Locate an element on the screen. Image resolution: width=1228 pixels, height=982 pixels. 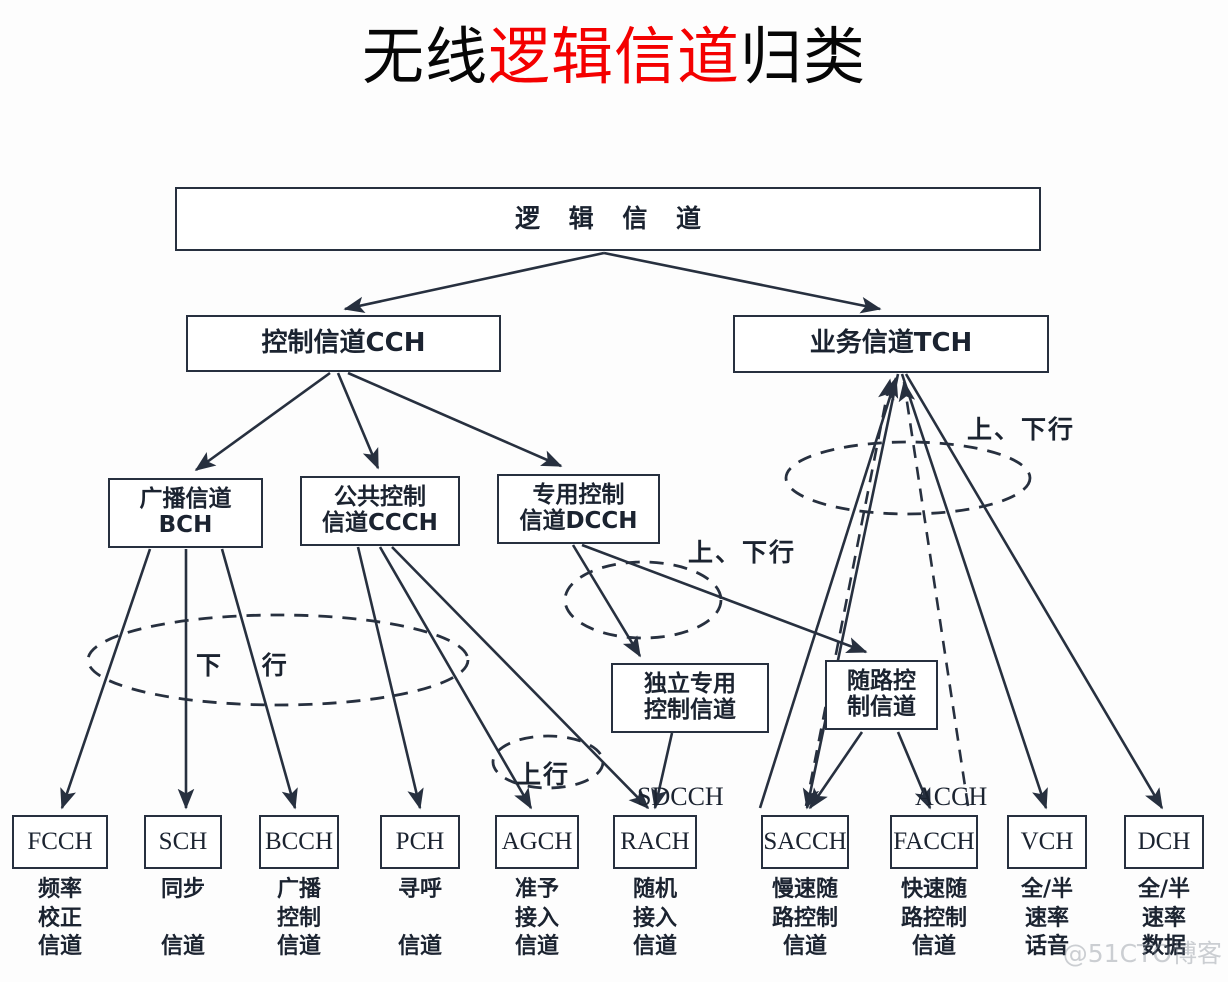
node-cch: 控制信道CCH is located at coordinates (343, 343).